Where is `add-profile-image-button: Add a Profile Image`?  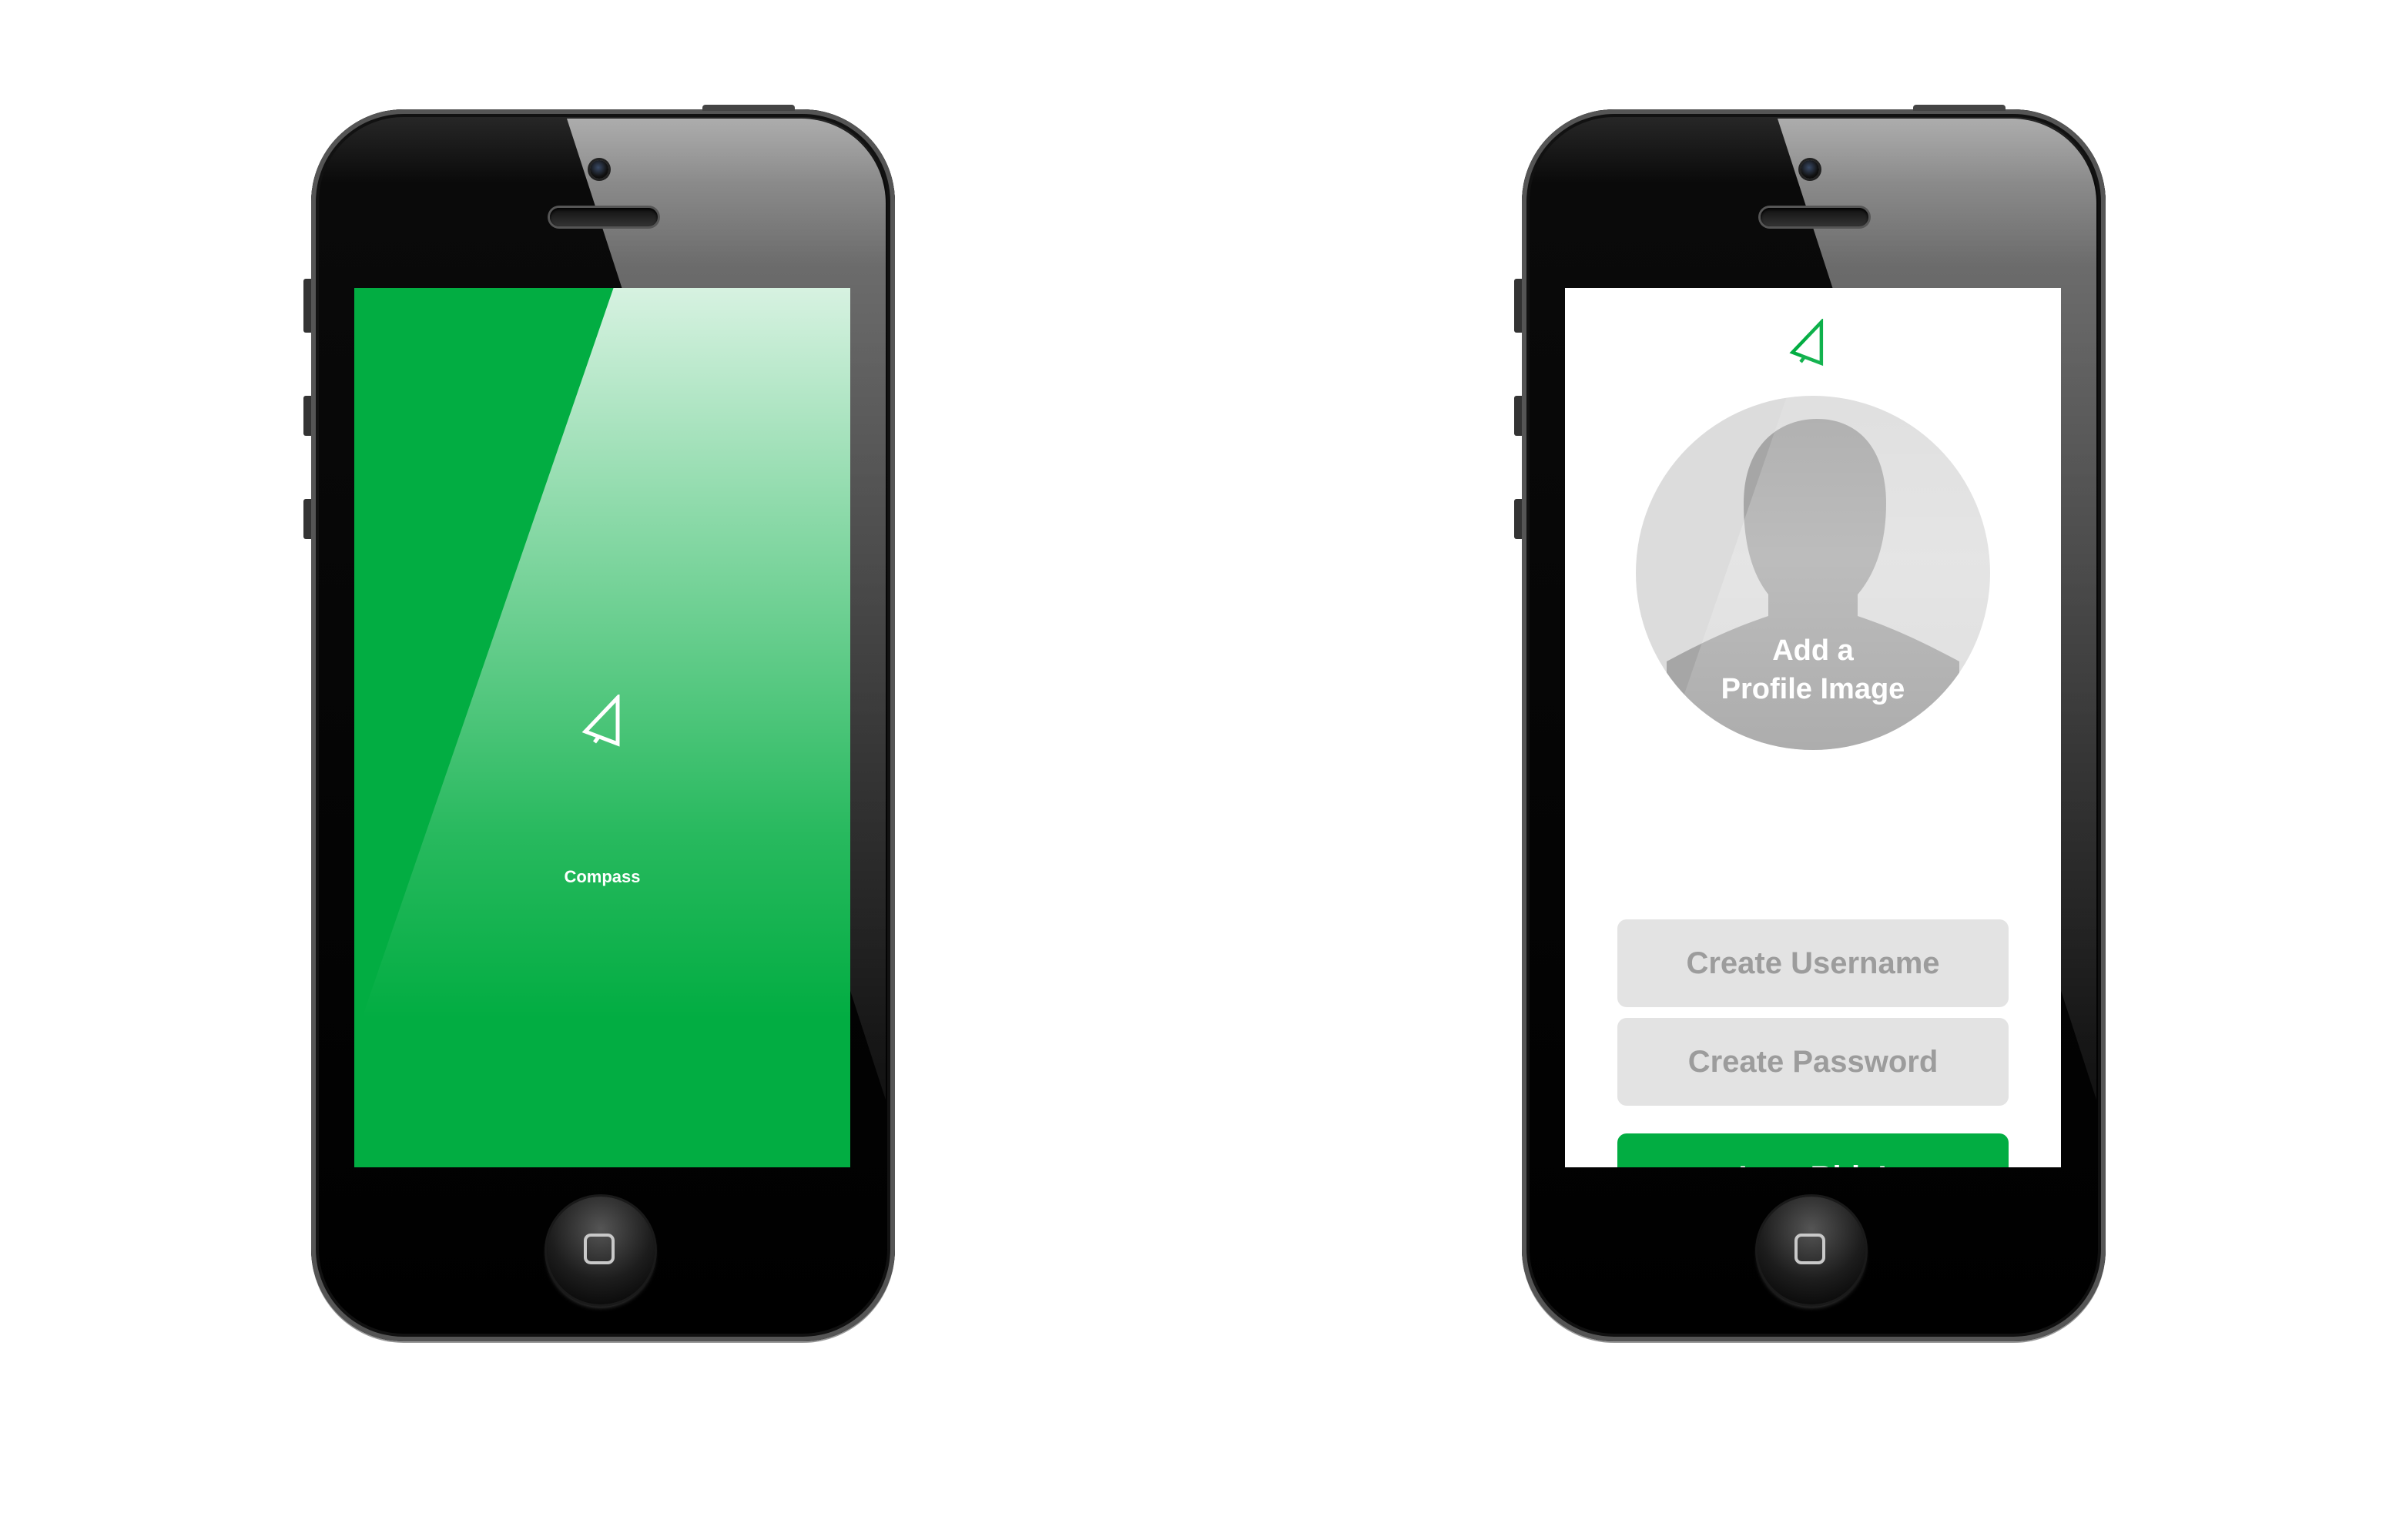 add-profile-image-button: Add a Profile Image is located at coordinates (1813, 573).